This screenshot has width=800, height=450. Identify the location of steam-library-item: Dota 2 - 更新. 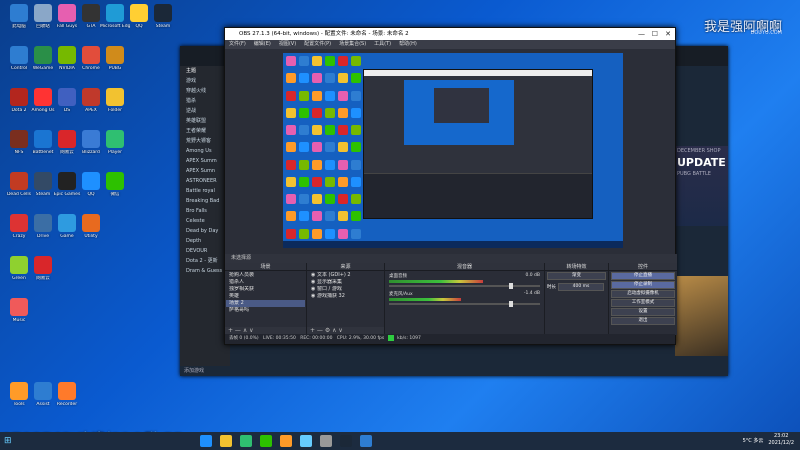
(205, 261).